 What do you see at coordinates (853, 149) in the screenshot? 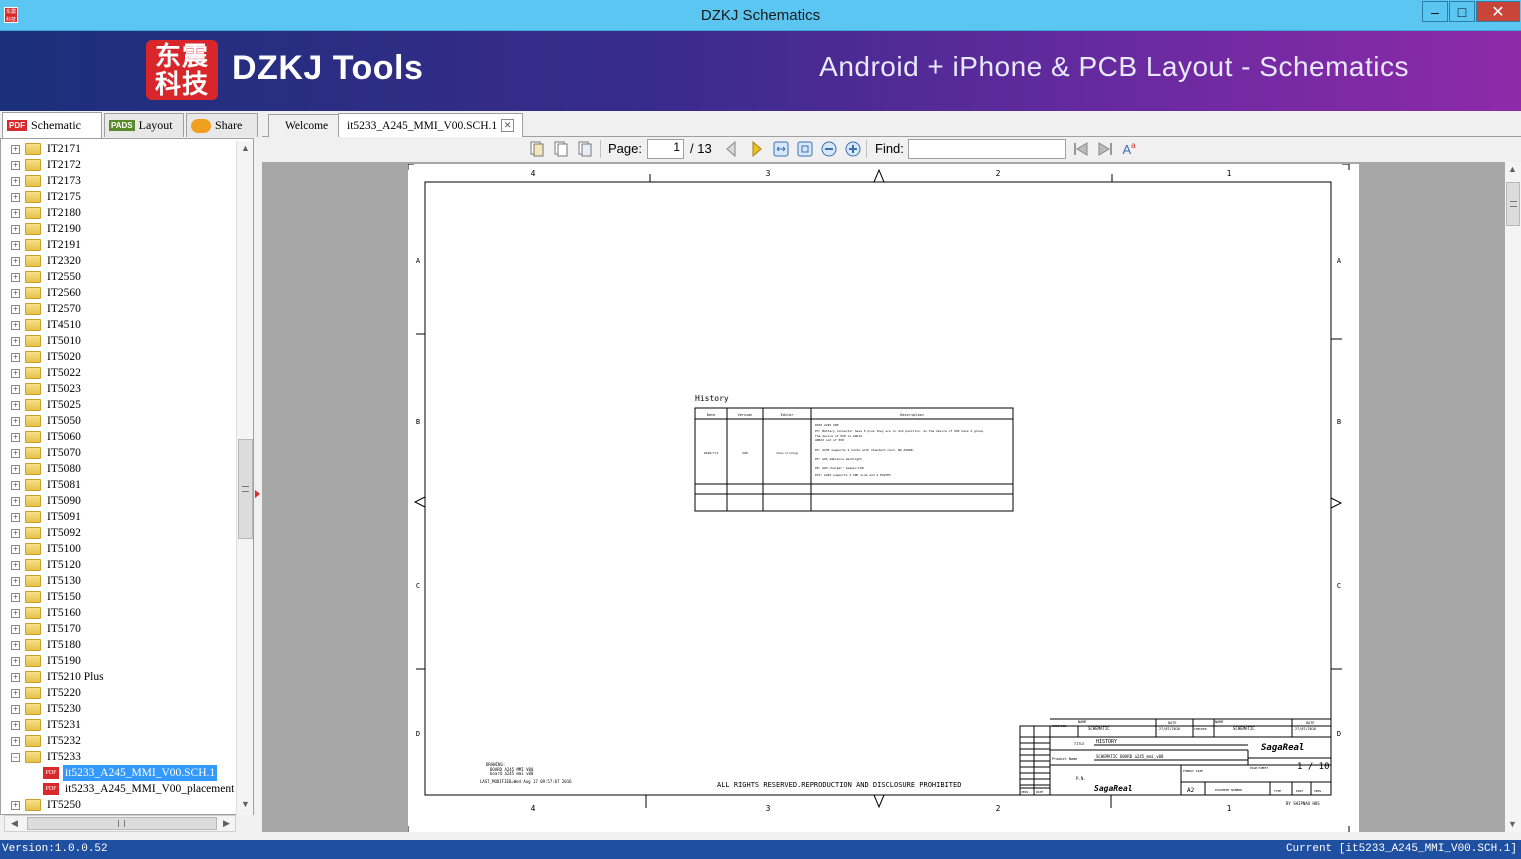
I see `zoom-in-icon` at bounding box center [853, 149].